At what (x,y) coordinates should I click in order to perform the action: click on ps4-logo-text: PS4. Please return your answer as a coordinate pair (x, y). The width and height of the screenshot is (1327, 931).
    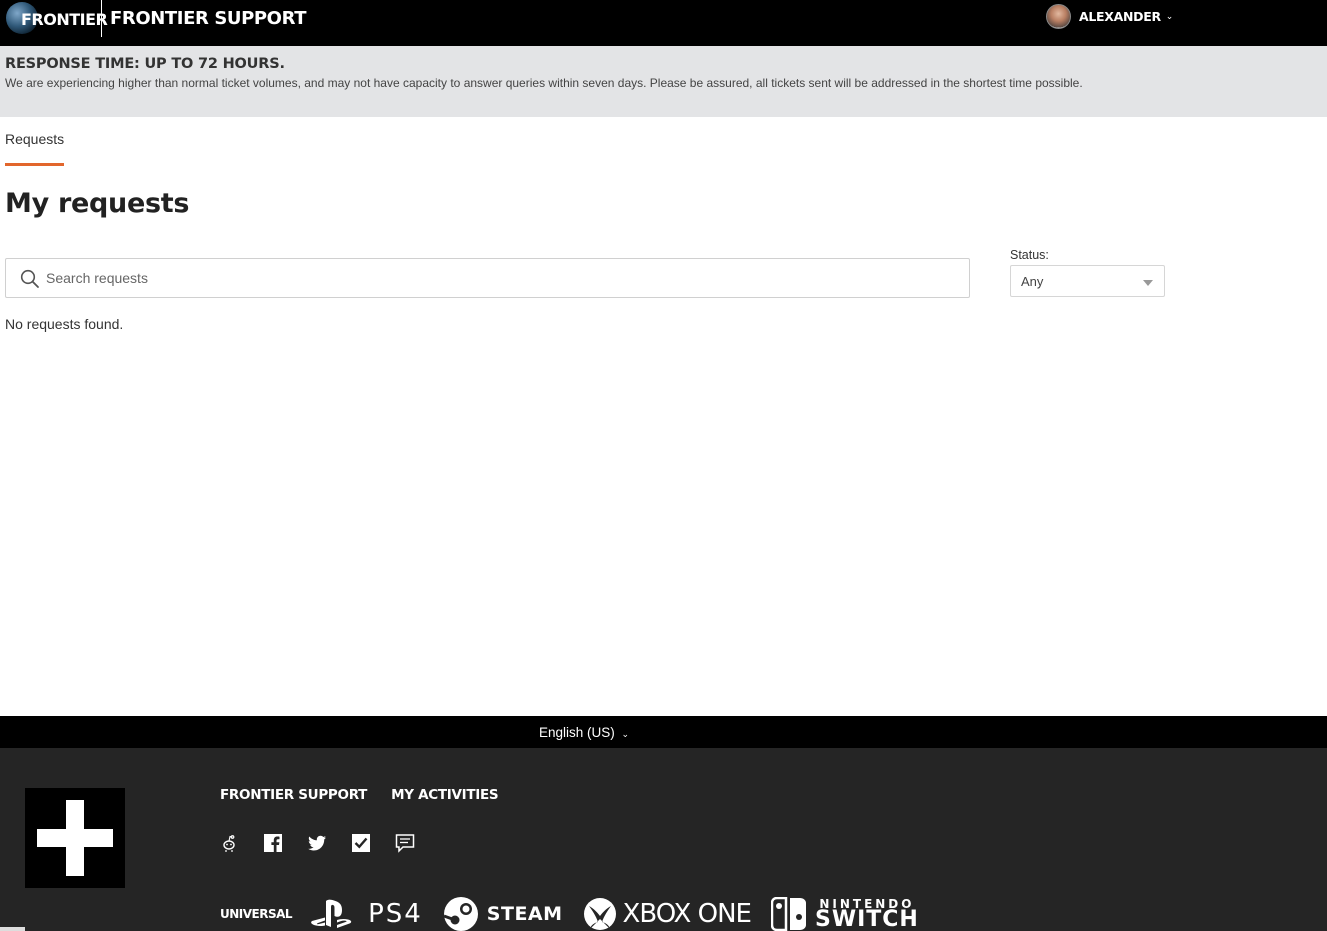
    Looking at the image, I should click on (395, 914).